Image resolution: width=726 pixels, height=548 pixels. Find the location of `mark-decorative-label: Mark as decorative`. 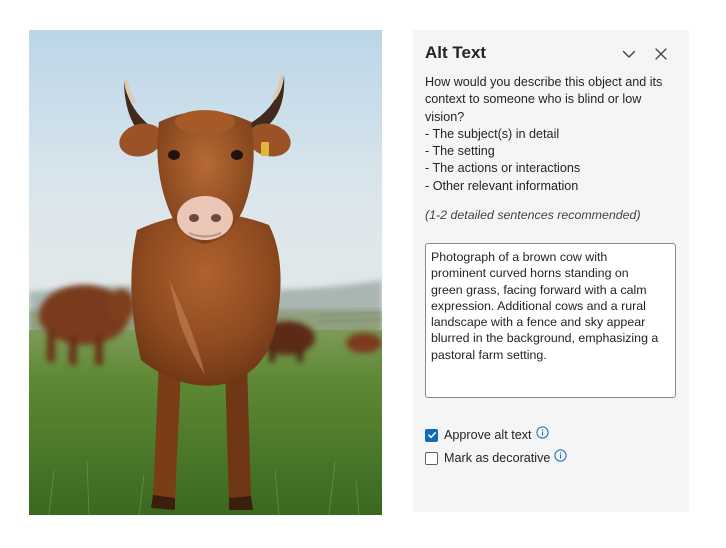

mark-decorative-label: Mark as decorative is located at coordinates (497, 458).